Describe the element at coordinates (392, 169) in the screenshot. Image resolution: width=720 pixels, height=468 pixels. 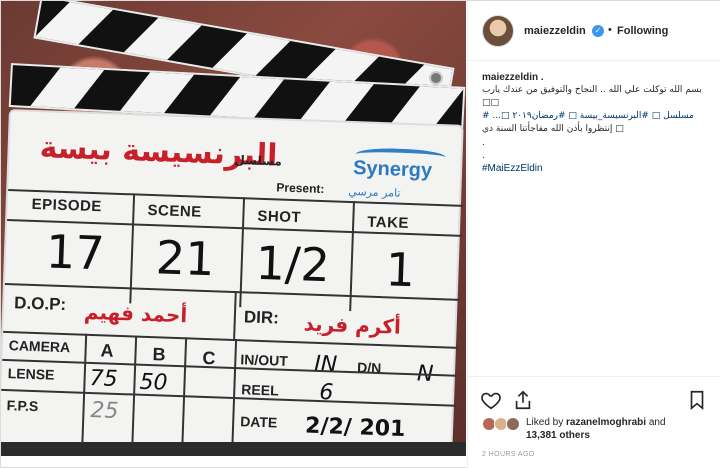
I see `logo-text: Synergy` at that location.